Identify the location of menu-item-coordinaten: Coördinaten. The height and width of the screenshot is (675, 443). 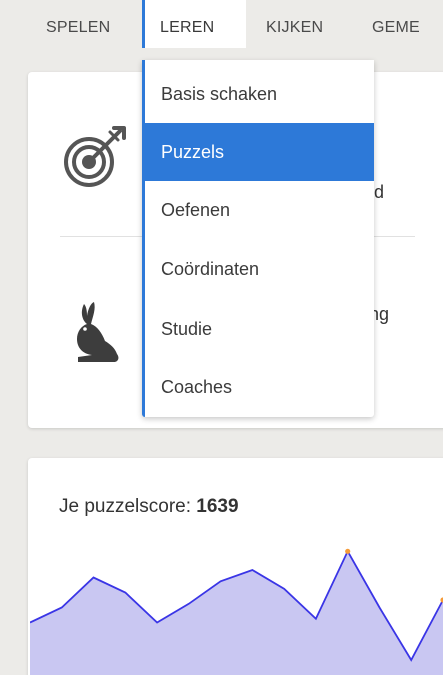
(259, 269).